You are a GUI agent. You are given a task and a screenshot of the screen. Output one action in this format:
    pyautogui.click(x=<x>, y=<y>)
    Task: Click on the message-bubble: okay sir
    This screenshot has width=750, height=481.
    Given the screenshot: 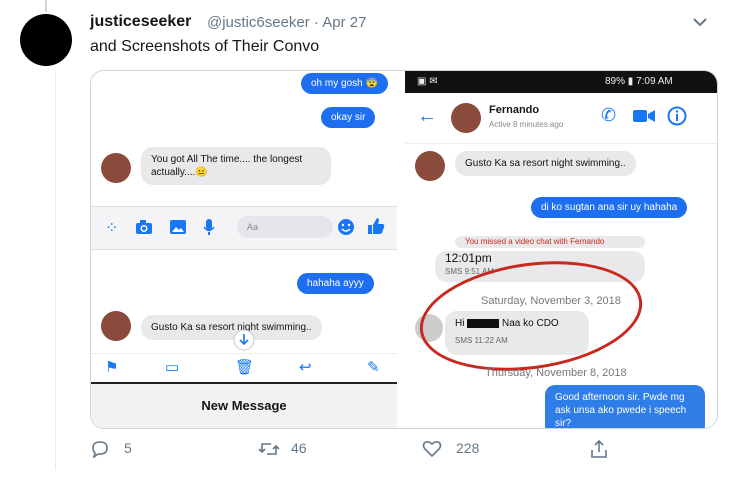 What is the action you would take?
    pyautogui.click(x=348, y=117)
    